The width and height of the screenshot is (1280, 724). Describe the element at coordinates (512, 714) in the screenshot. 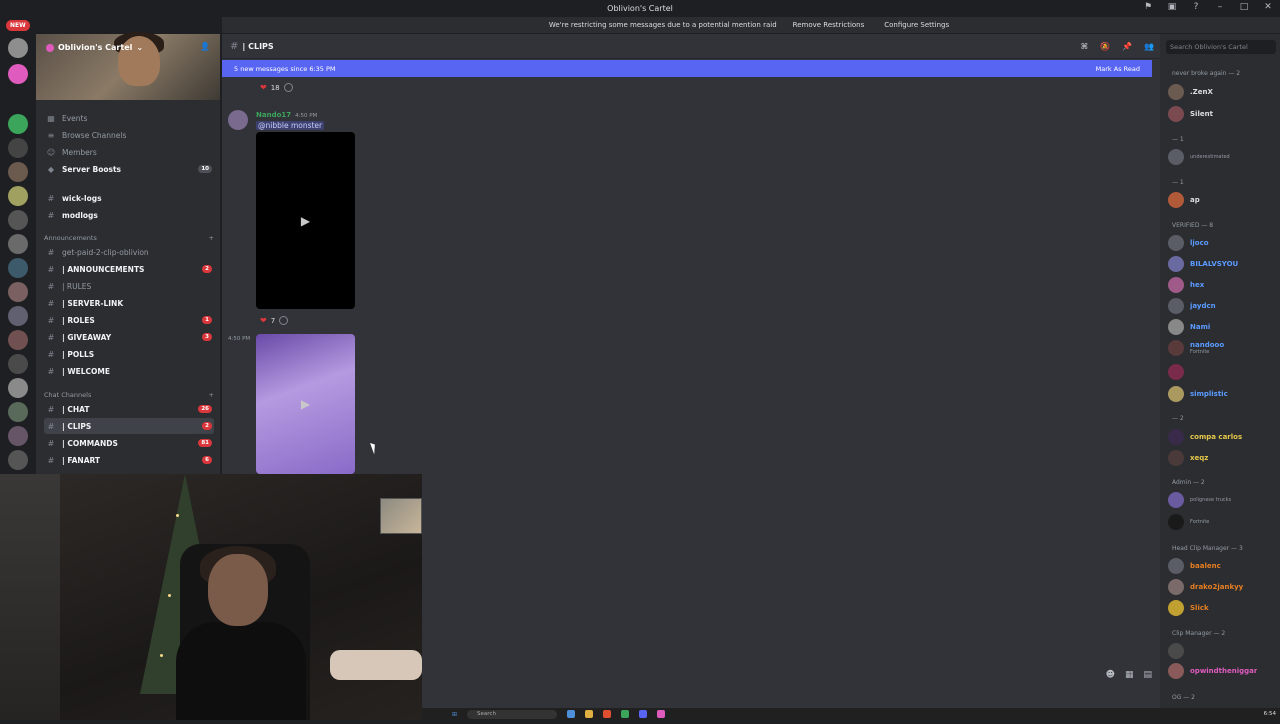

I see `taskbar-search: Search` at that location.